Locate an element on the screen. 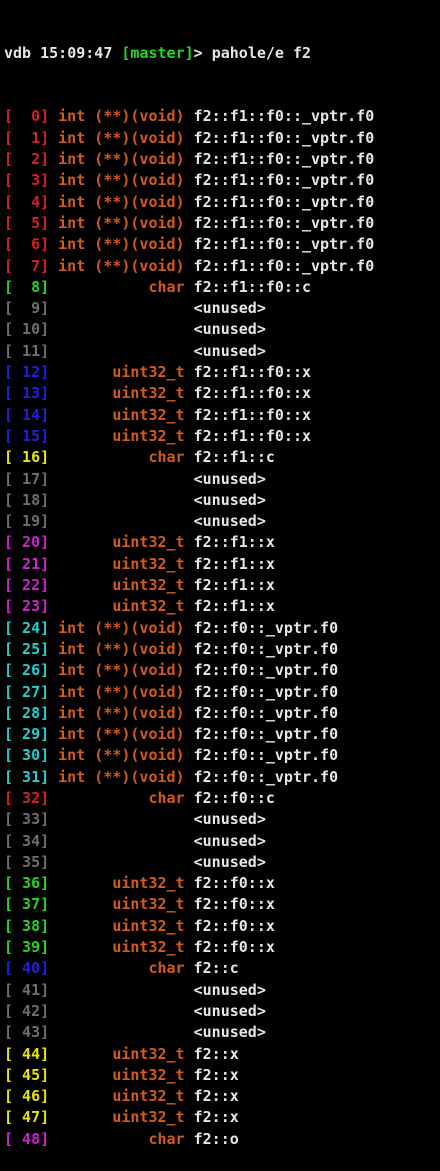 This screenshot has height=1171, width=440. byte-row: [31] int (**)(void) f2::f0::_vptr.f0 is located at coordinates (222, 777).